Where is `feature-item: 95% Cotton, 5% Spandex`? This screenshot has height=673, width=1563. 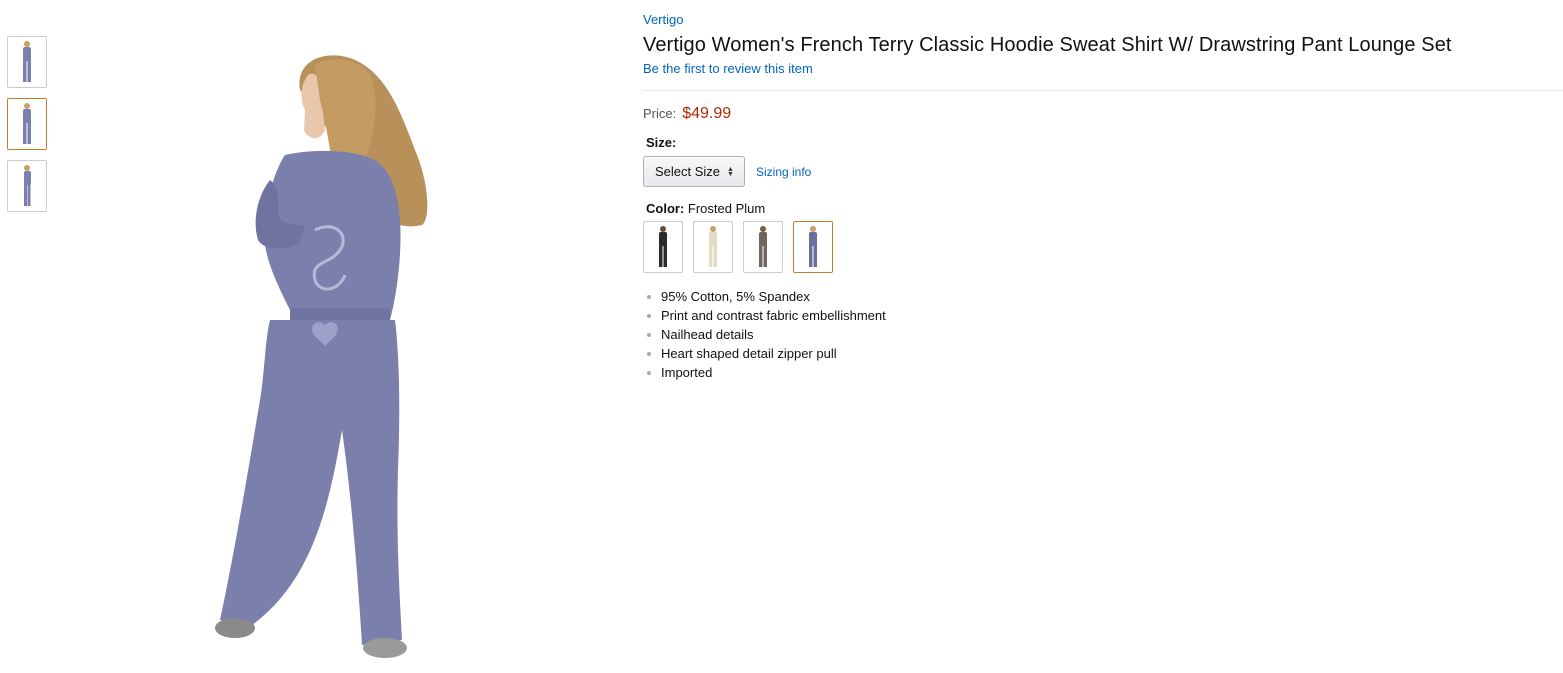
feature-item: 95% Cotton, 5% Spandex is located at coordinates (1103, 296).